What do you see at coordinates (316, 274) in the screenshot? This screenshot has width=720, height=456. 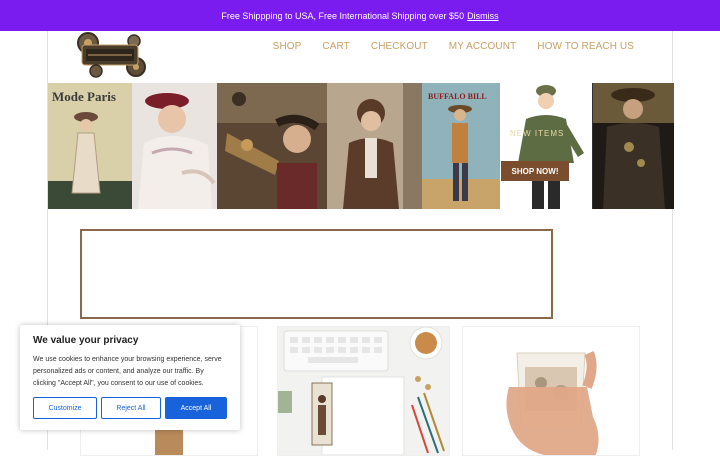 I see `featured-content-frame` at bounding box center [316, 274].